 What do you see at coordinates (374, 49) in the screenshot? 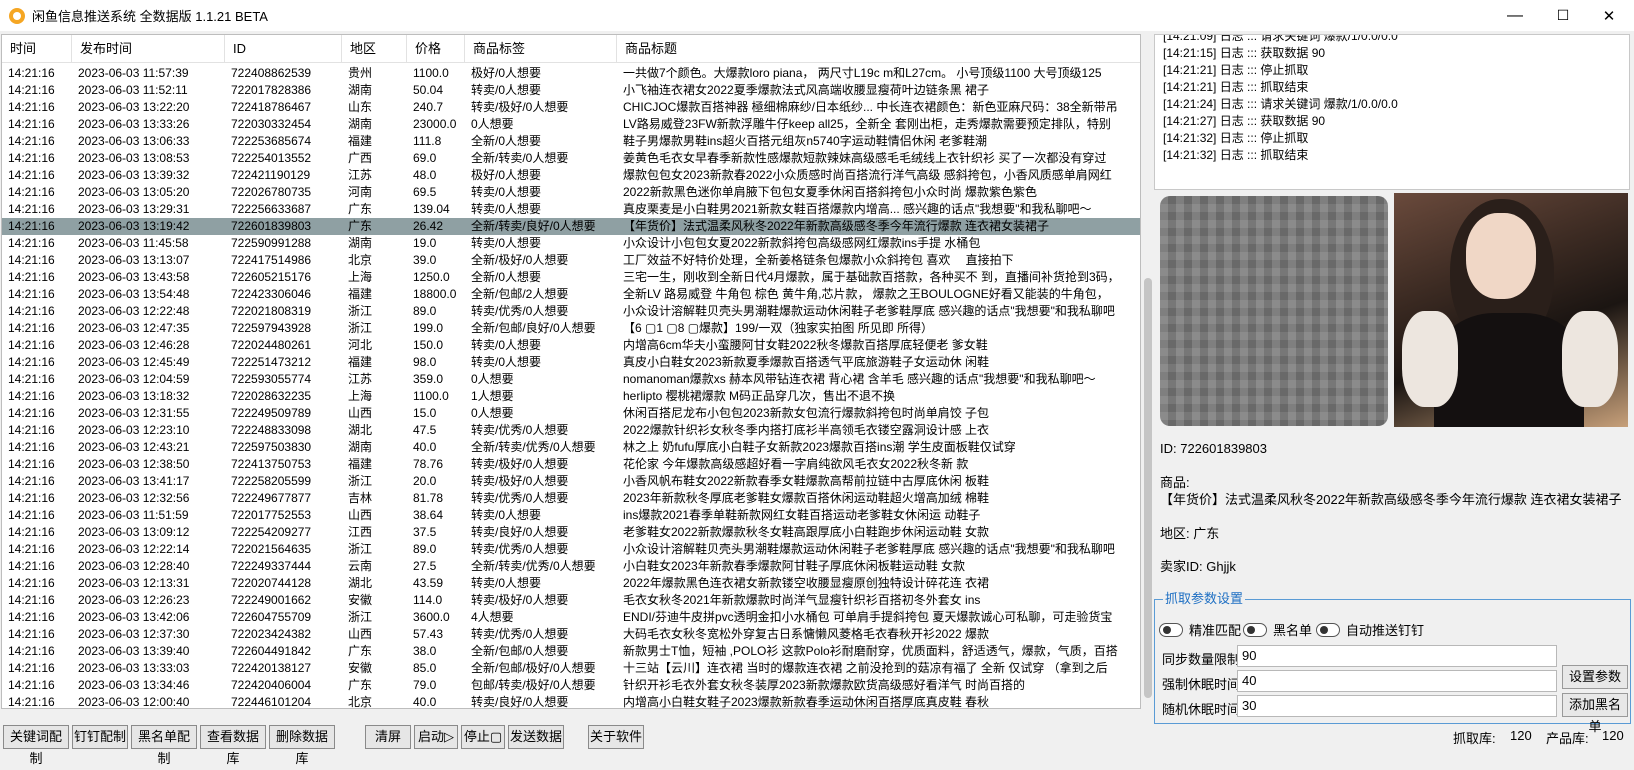
I see `column-header-region: 地区` at bounding box center [374, 49].